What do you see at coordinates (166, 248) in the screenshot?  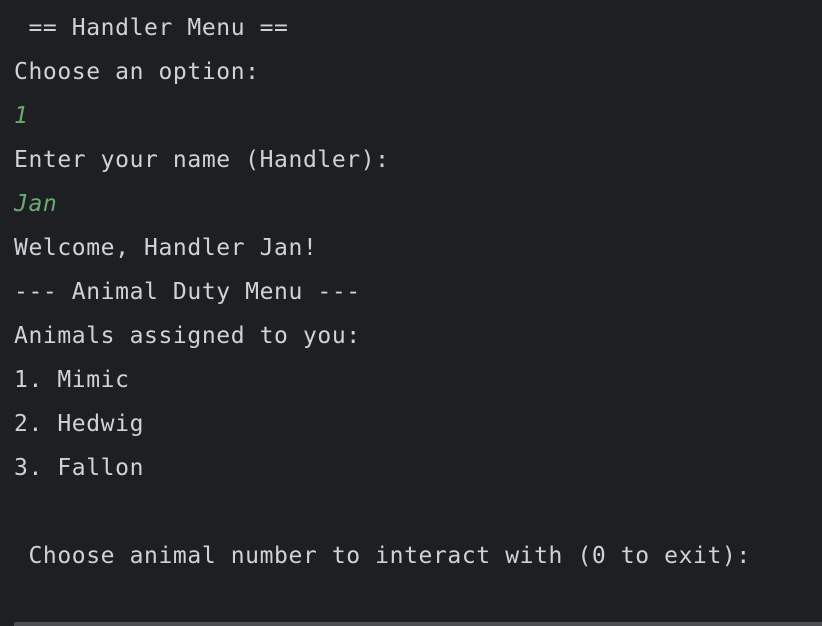 I see `welcome-message: Welcome, Handler Jan!` at bounding box center [166, 248].